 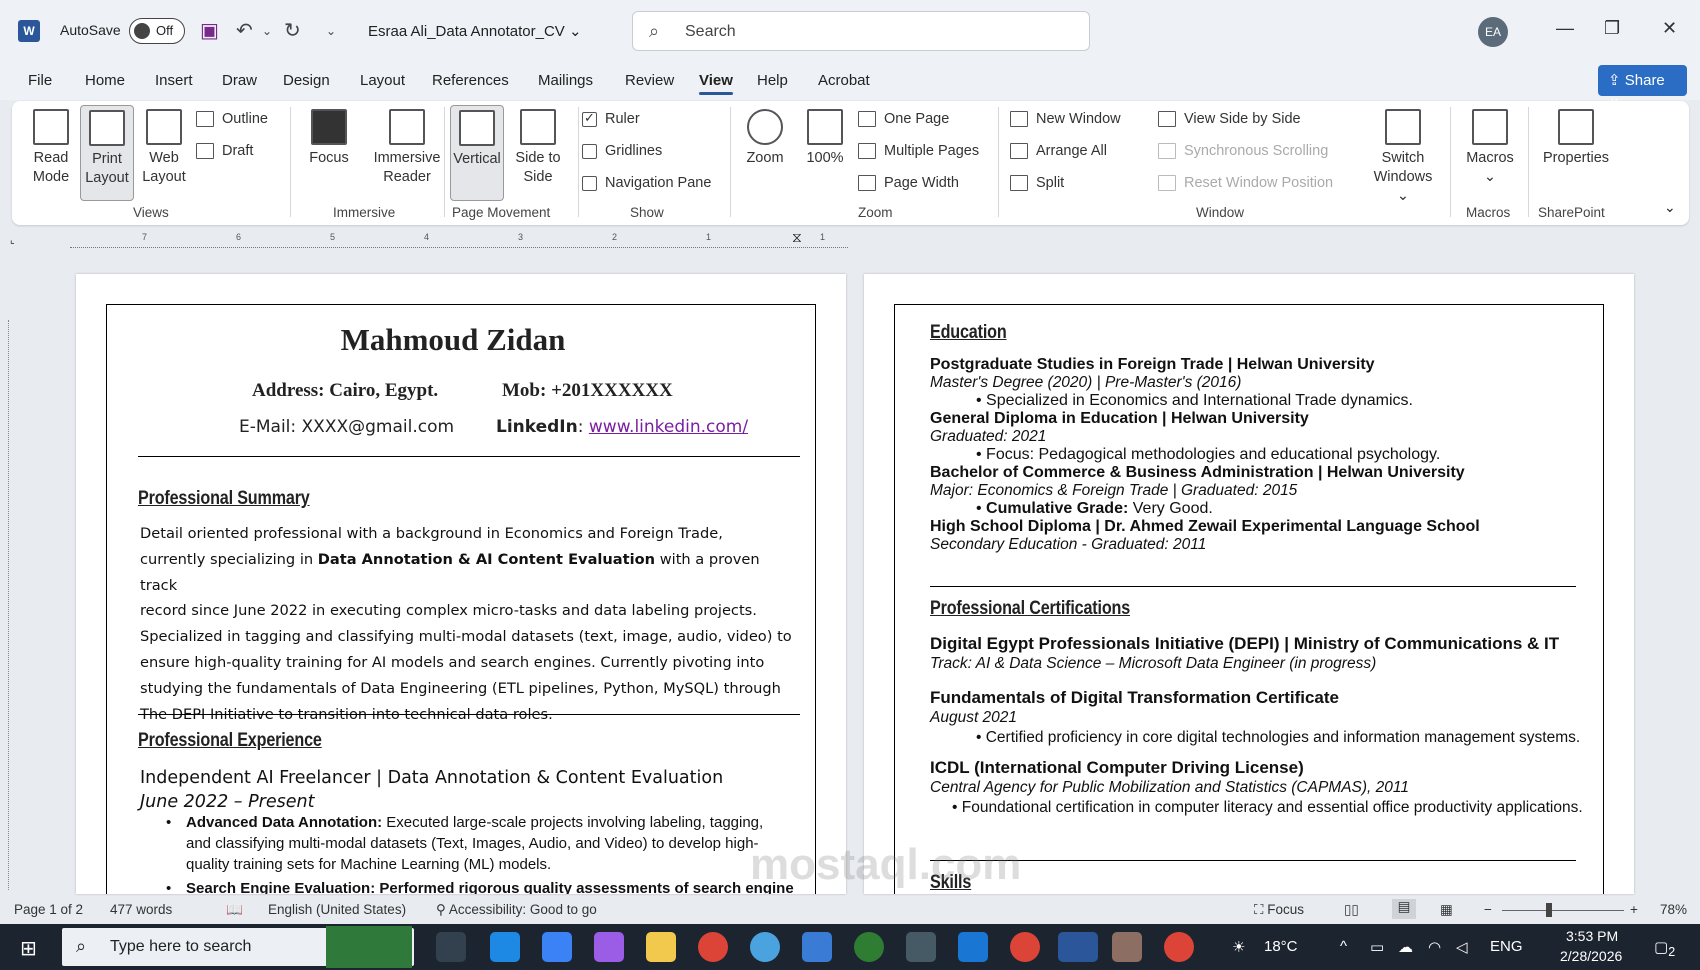 I want to click on tab-draw: Draw, so click(x=239, y=80).